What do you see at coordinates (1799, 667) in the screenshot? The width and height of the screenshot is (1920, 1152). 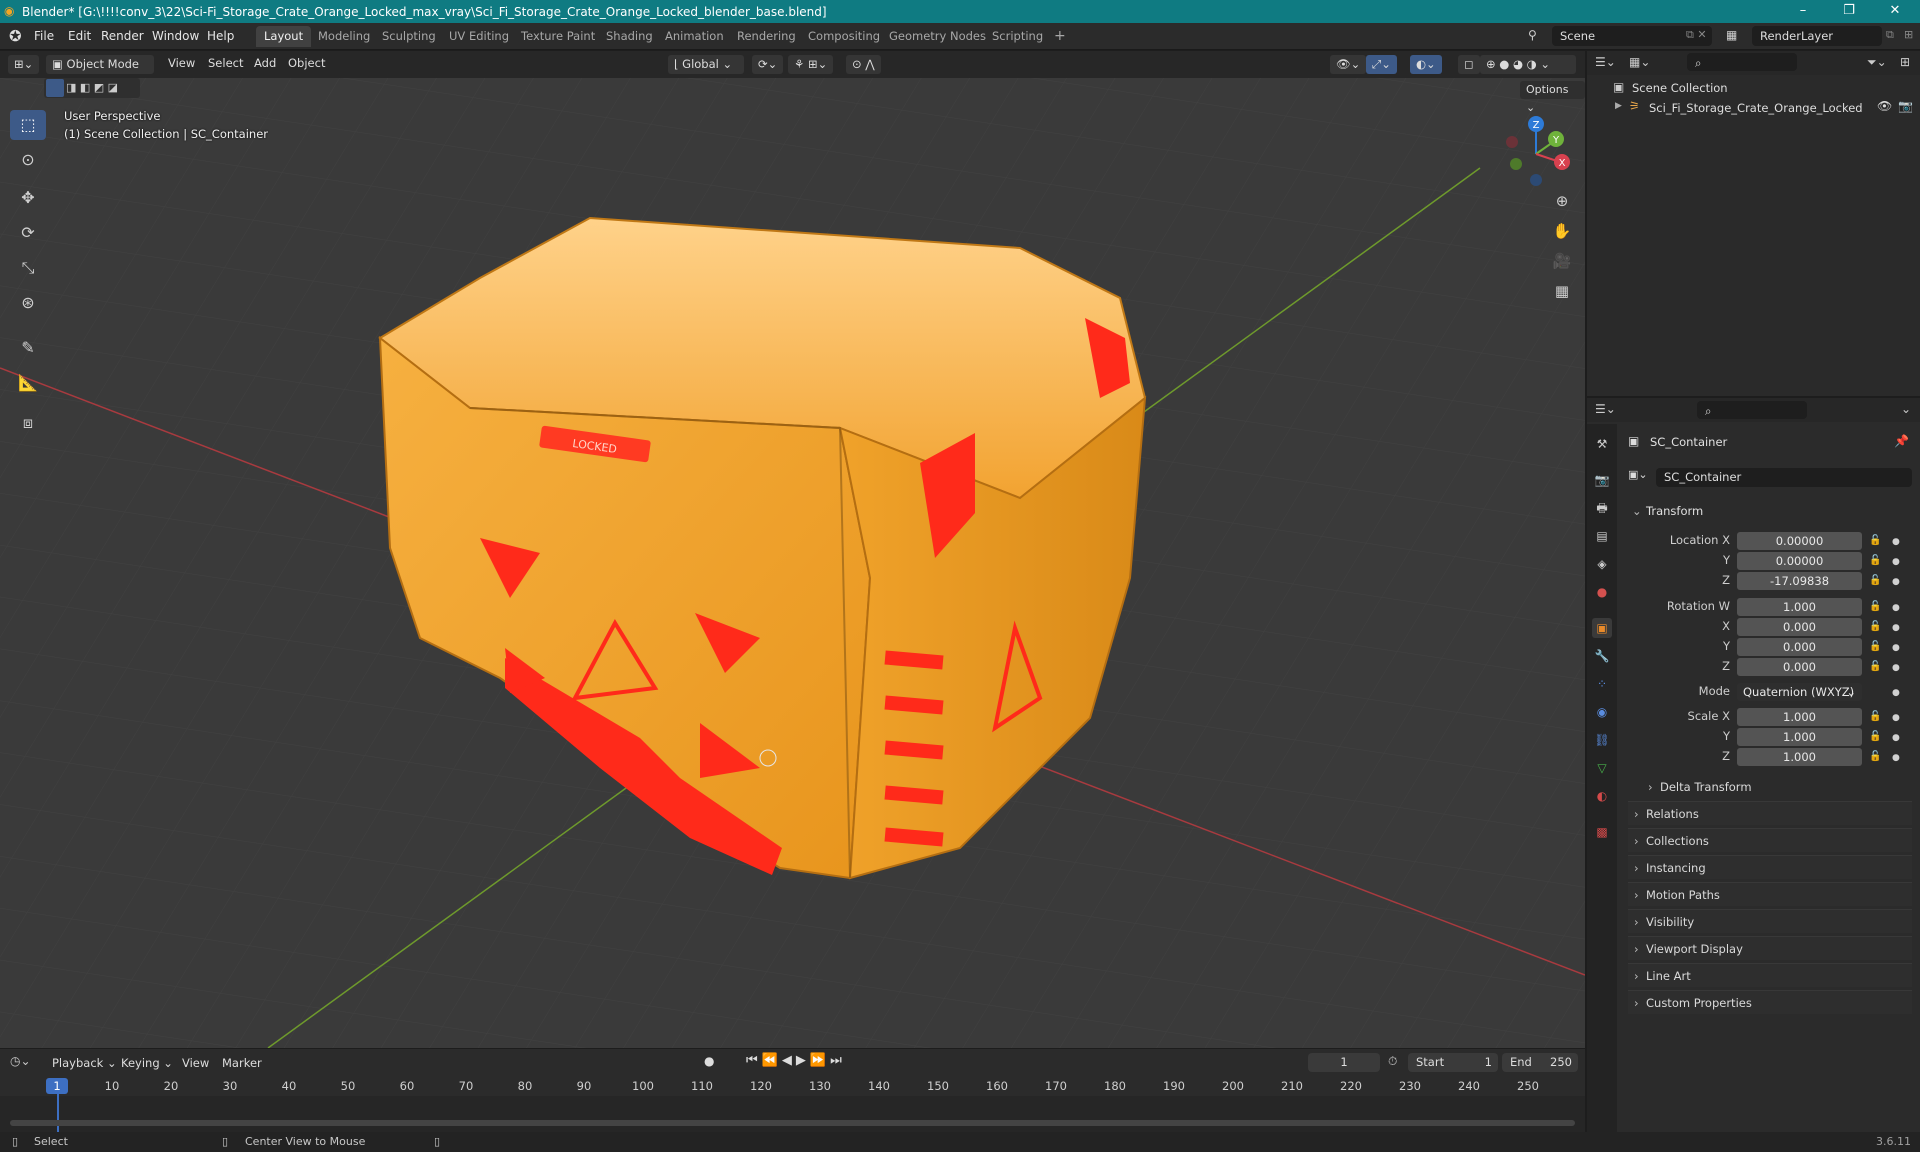 I see `rotation-z-field: 0.000` at bounding box center [1799, 667].